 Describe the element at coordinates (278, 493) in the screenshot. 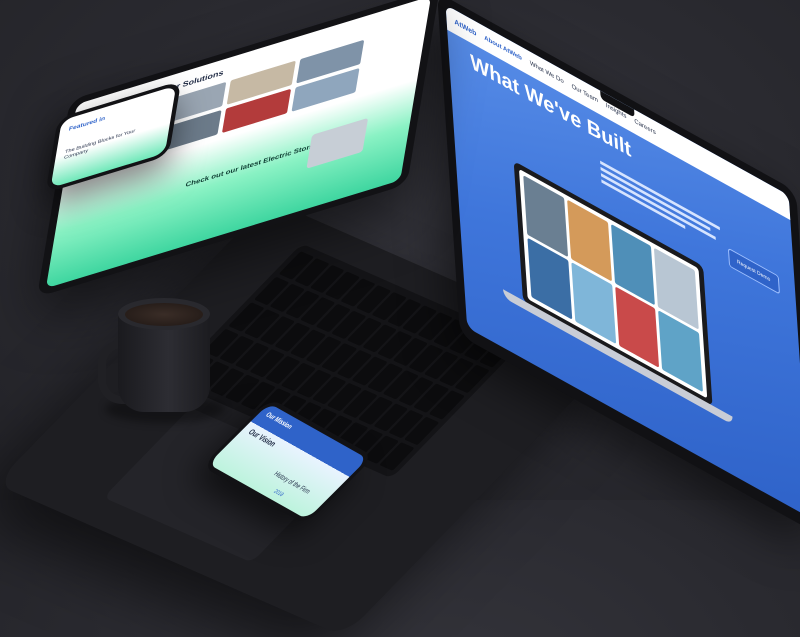

I see `history-year: 2018` at that location.